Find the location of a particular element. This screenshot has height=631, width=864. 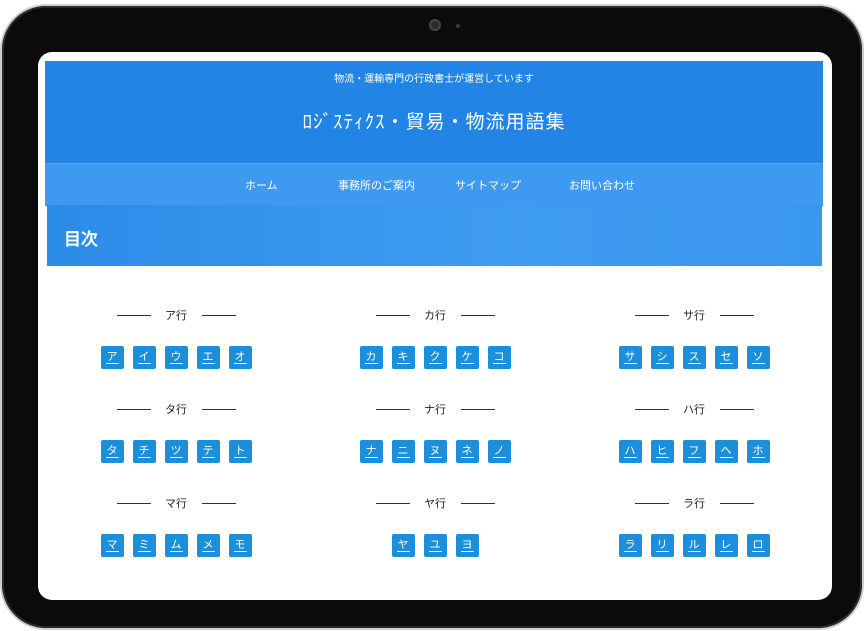

camera-icon is located at coordinates (435, 25).